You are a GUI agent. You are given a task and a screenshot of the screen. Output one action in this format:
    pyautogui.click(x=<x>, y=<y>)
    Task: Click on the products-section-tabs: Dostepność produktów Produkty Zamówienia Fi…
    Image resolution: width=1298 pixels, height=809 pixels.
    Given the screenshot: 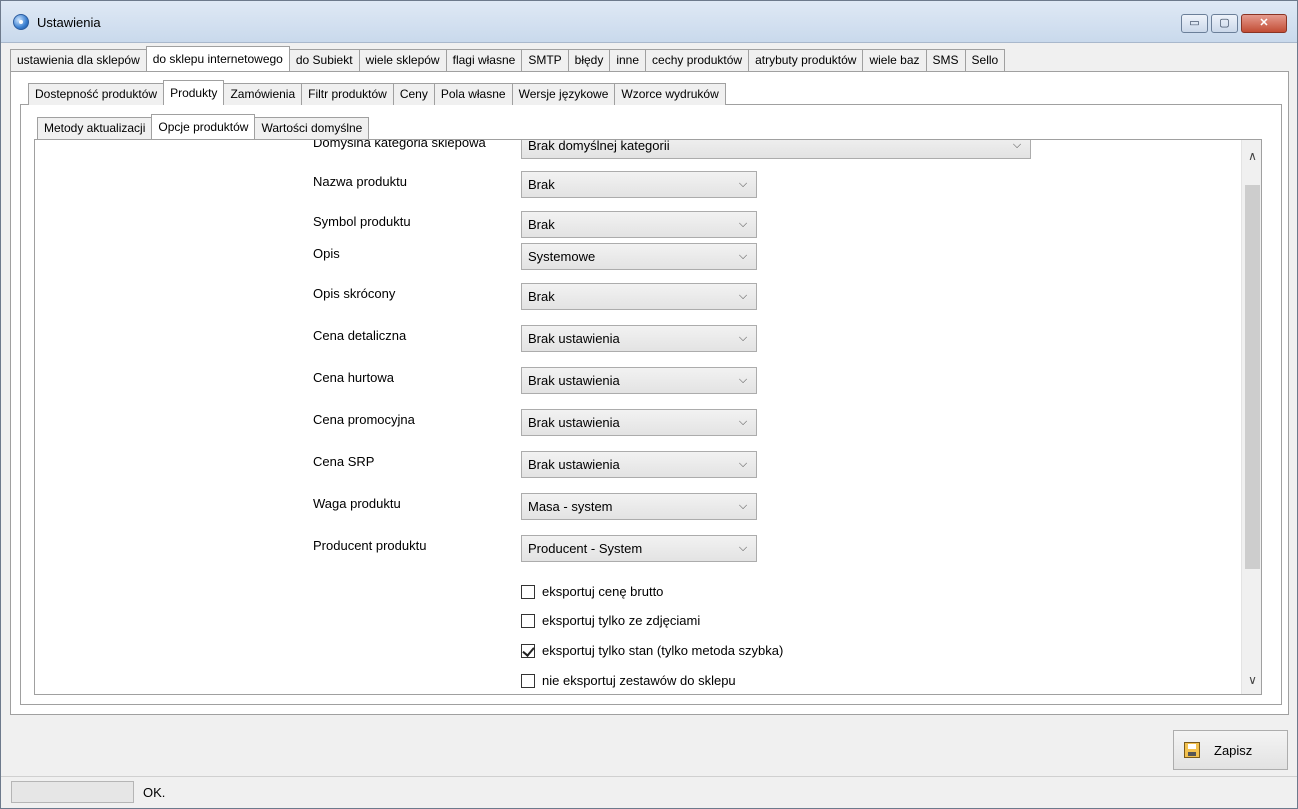 What is the action you would take?
    pyautogui.click(x=377, y=92)
    